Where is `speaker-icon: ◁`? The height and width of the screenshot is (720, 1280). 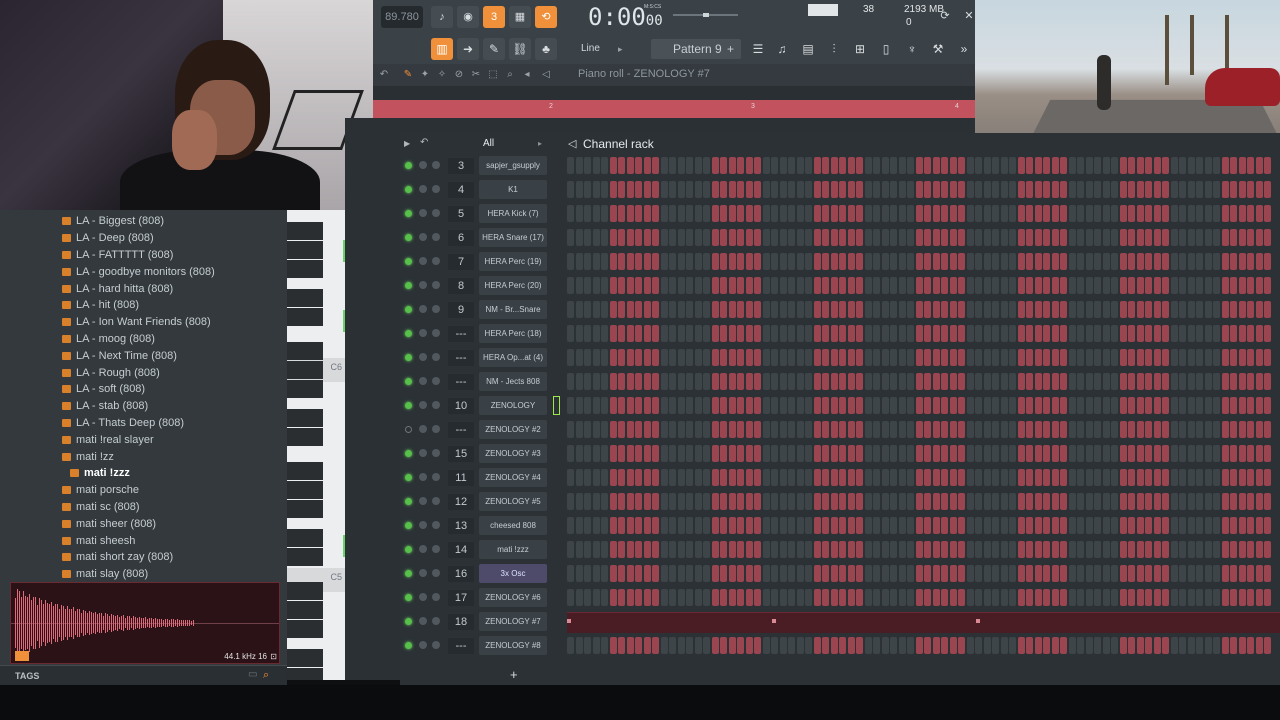
speaker-icon: ◁ is located at coordinates (546, 75).